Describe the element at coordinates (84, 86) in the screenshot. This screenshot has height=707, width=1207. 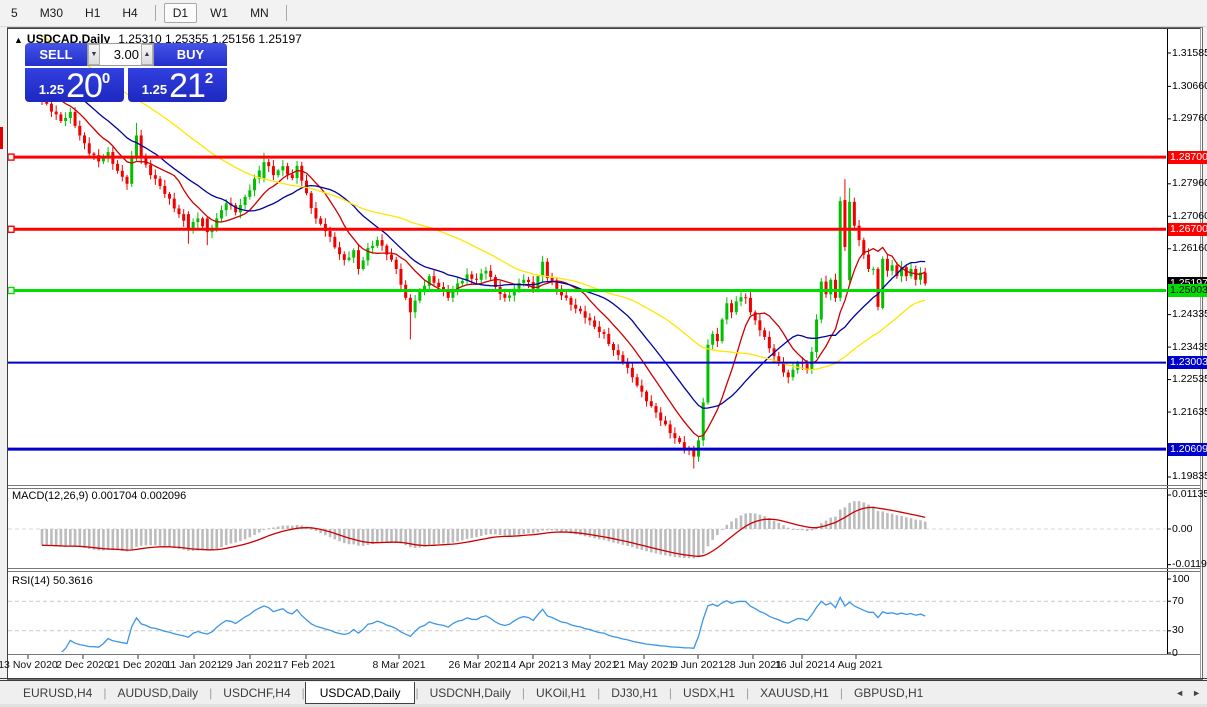
I see `sell-price-pips: 20` at that location.